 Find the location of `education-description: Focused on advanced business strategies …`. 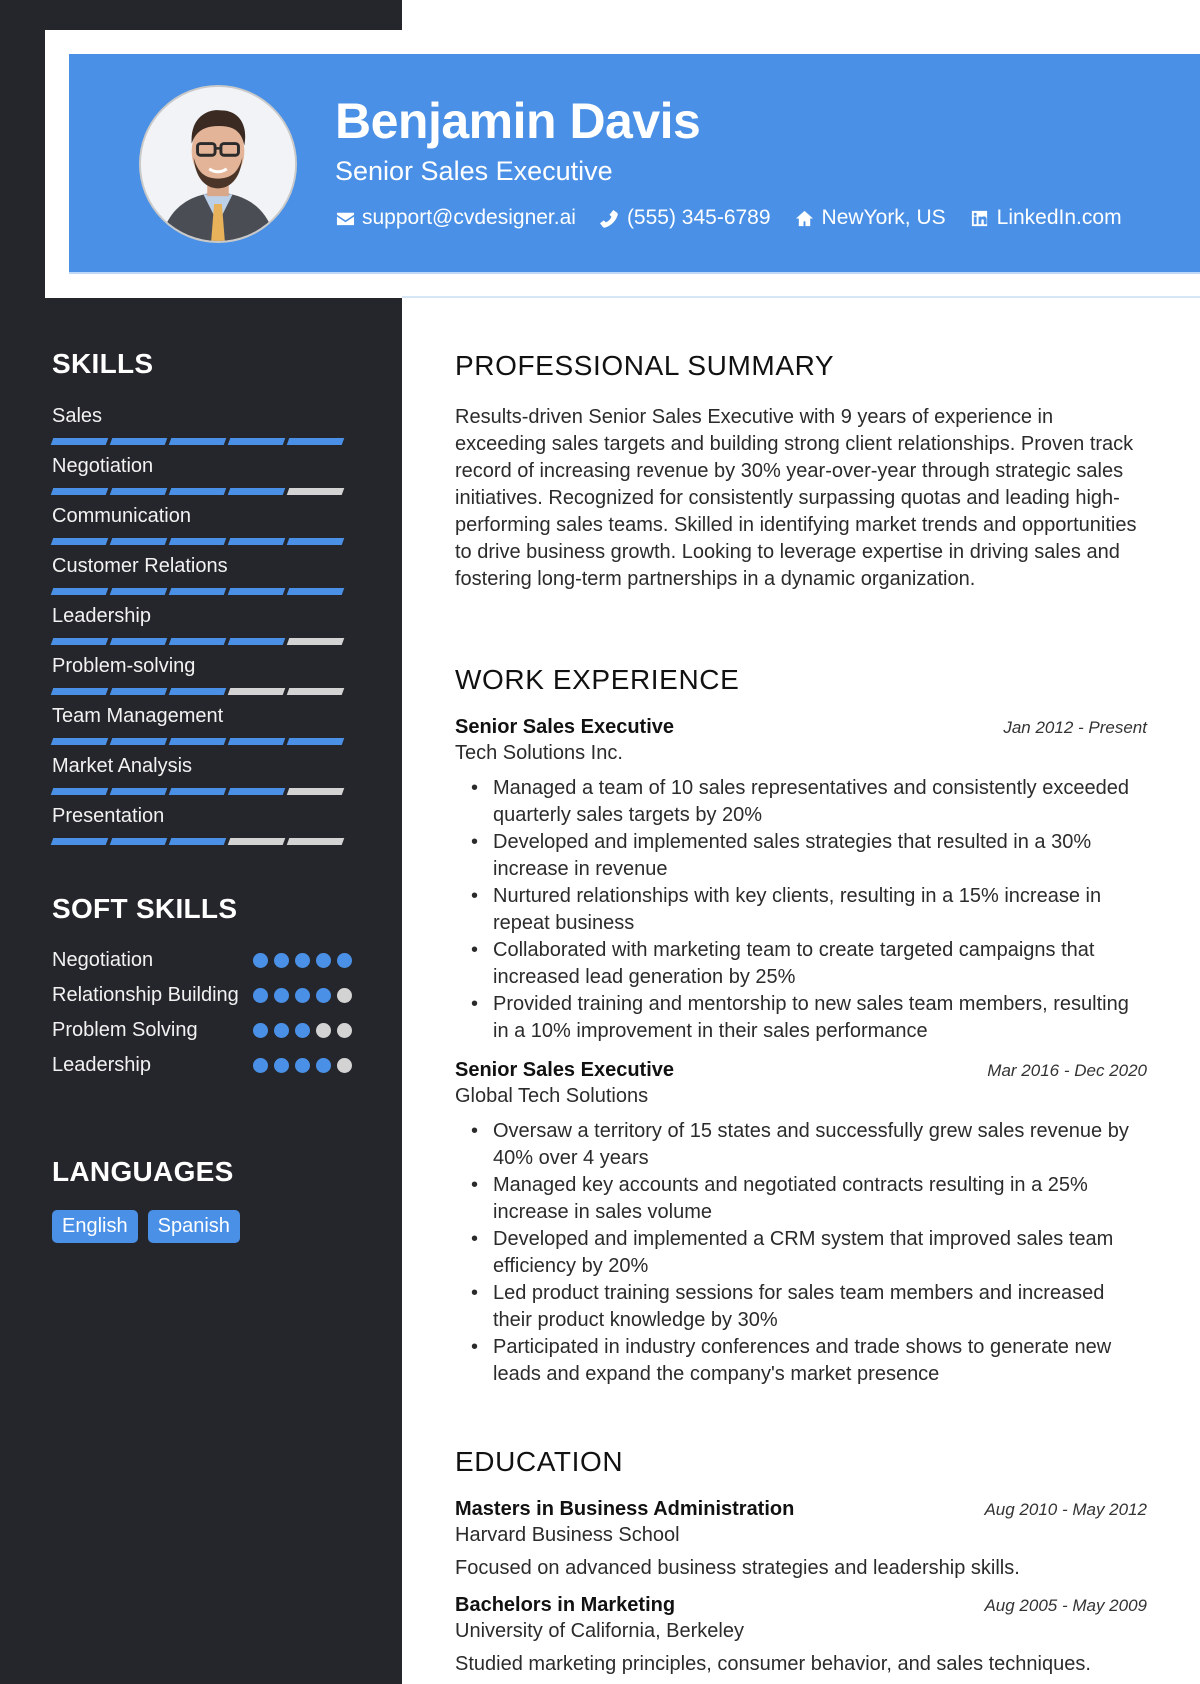

education-description: Focused on advanced business strategies … is located at coordinates (737, 1568).